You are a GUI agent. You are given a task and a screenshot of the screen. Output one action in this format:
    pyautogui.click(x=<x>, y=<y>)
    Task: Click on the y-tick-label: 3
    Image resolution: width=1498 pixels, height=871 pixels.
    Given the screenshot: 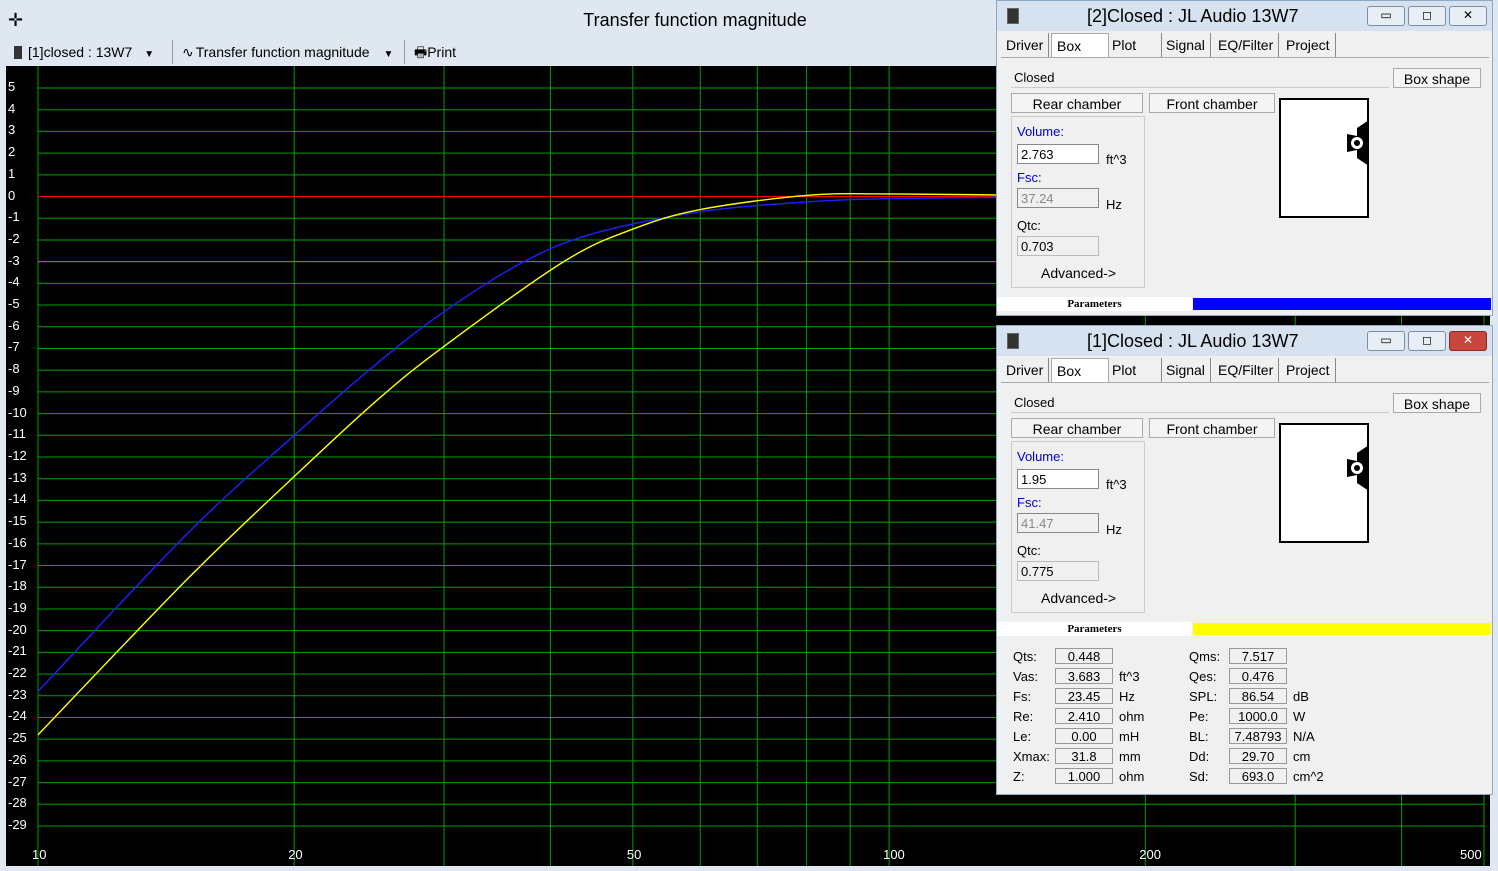 What is the action you would take?
    pyautogui.click(x=12, y=130)
    